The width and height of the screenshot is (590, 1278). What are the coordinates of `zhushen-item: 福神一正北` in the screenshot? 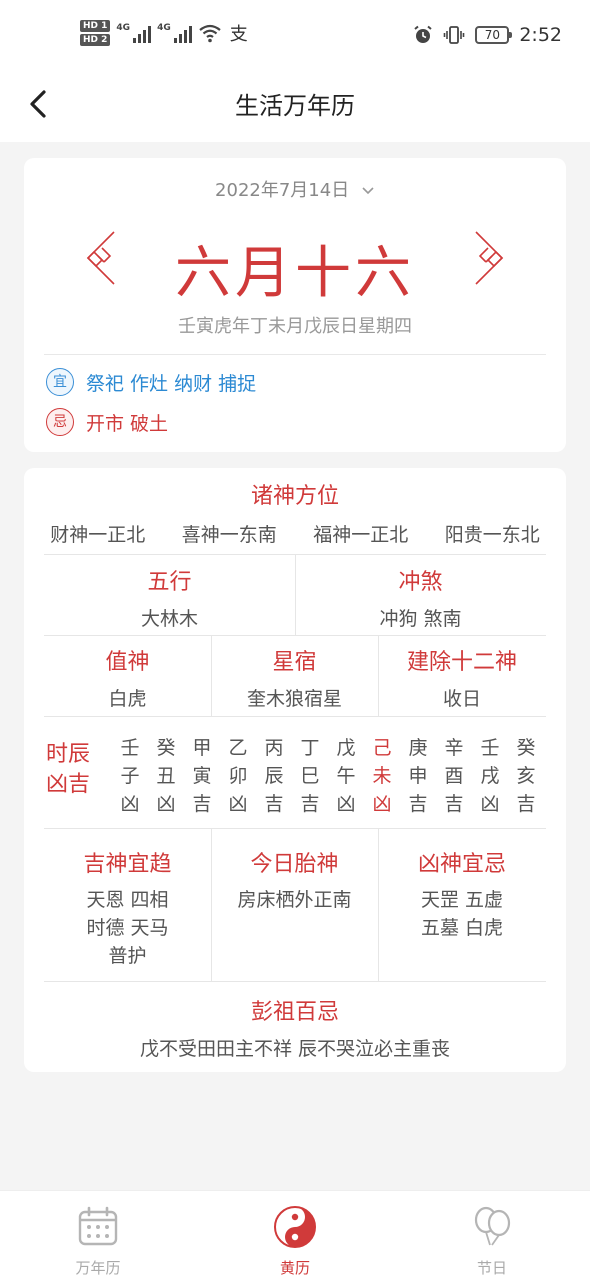 It's located at (361, 535).